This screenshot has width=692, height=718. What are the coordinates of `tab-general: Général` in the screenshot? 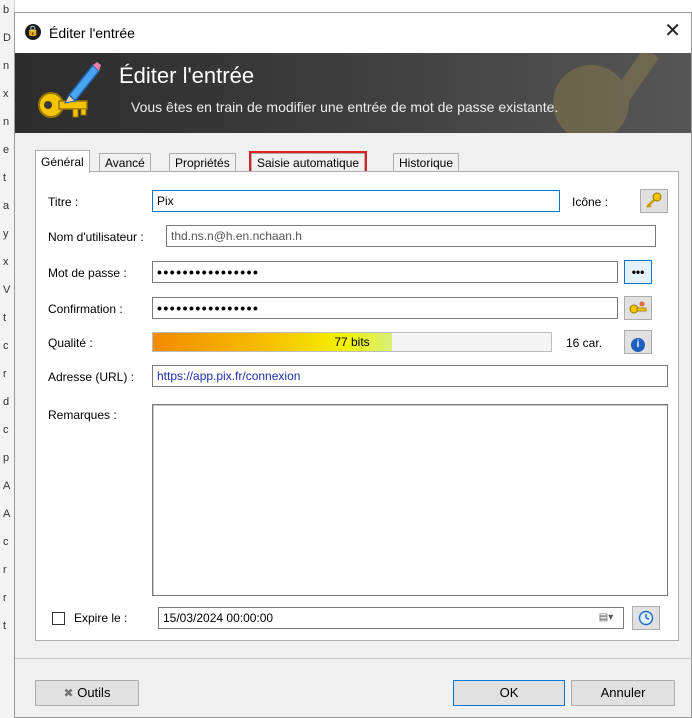 It's located at (62, 161).